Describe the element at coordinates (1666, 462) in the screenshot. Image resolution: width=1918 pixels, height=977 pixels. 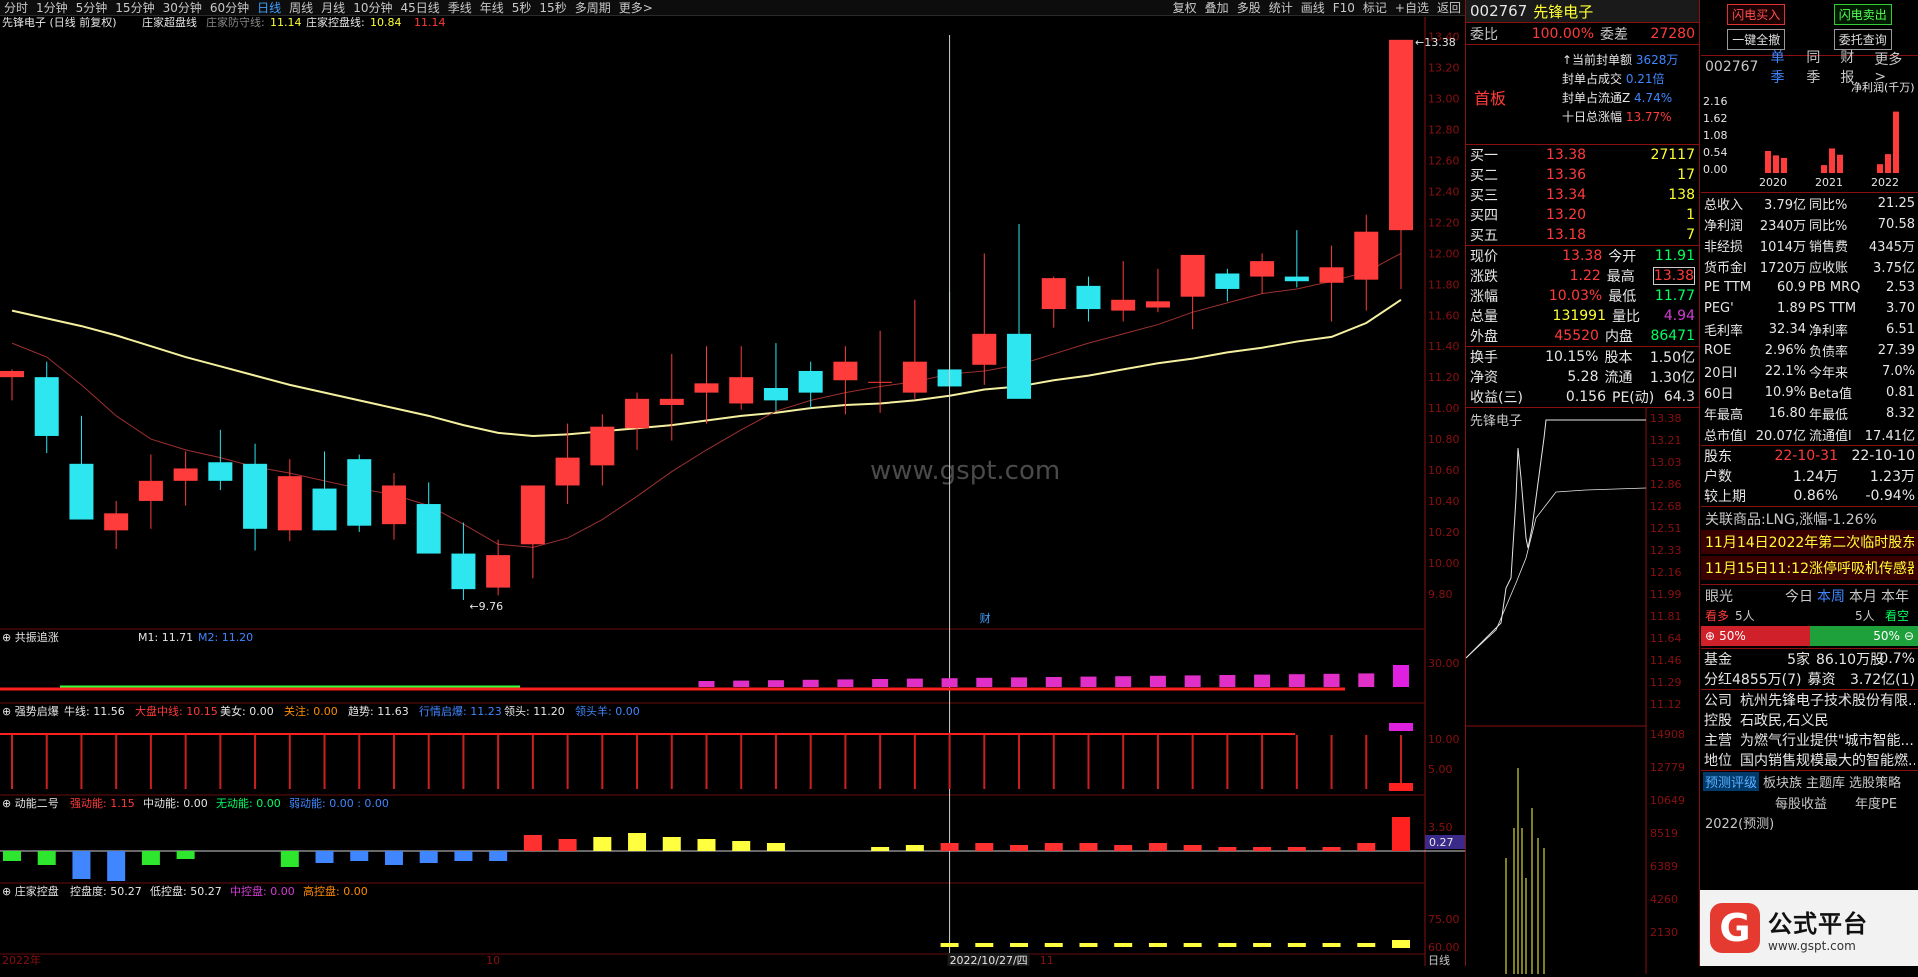
I see `mini-axis-2: 13.03` at that location.